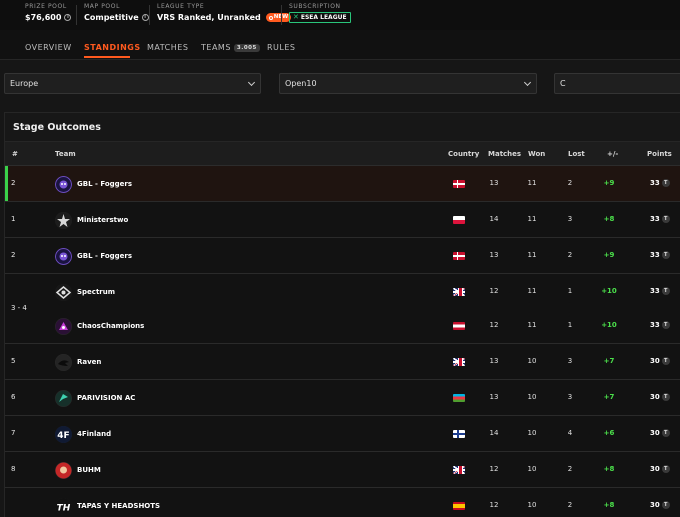 The width and height of the screenshot is (680, 517). Describe the element at coordinates (96, 292) in the screenshot. I see `team-name: Spectrum` at that location.